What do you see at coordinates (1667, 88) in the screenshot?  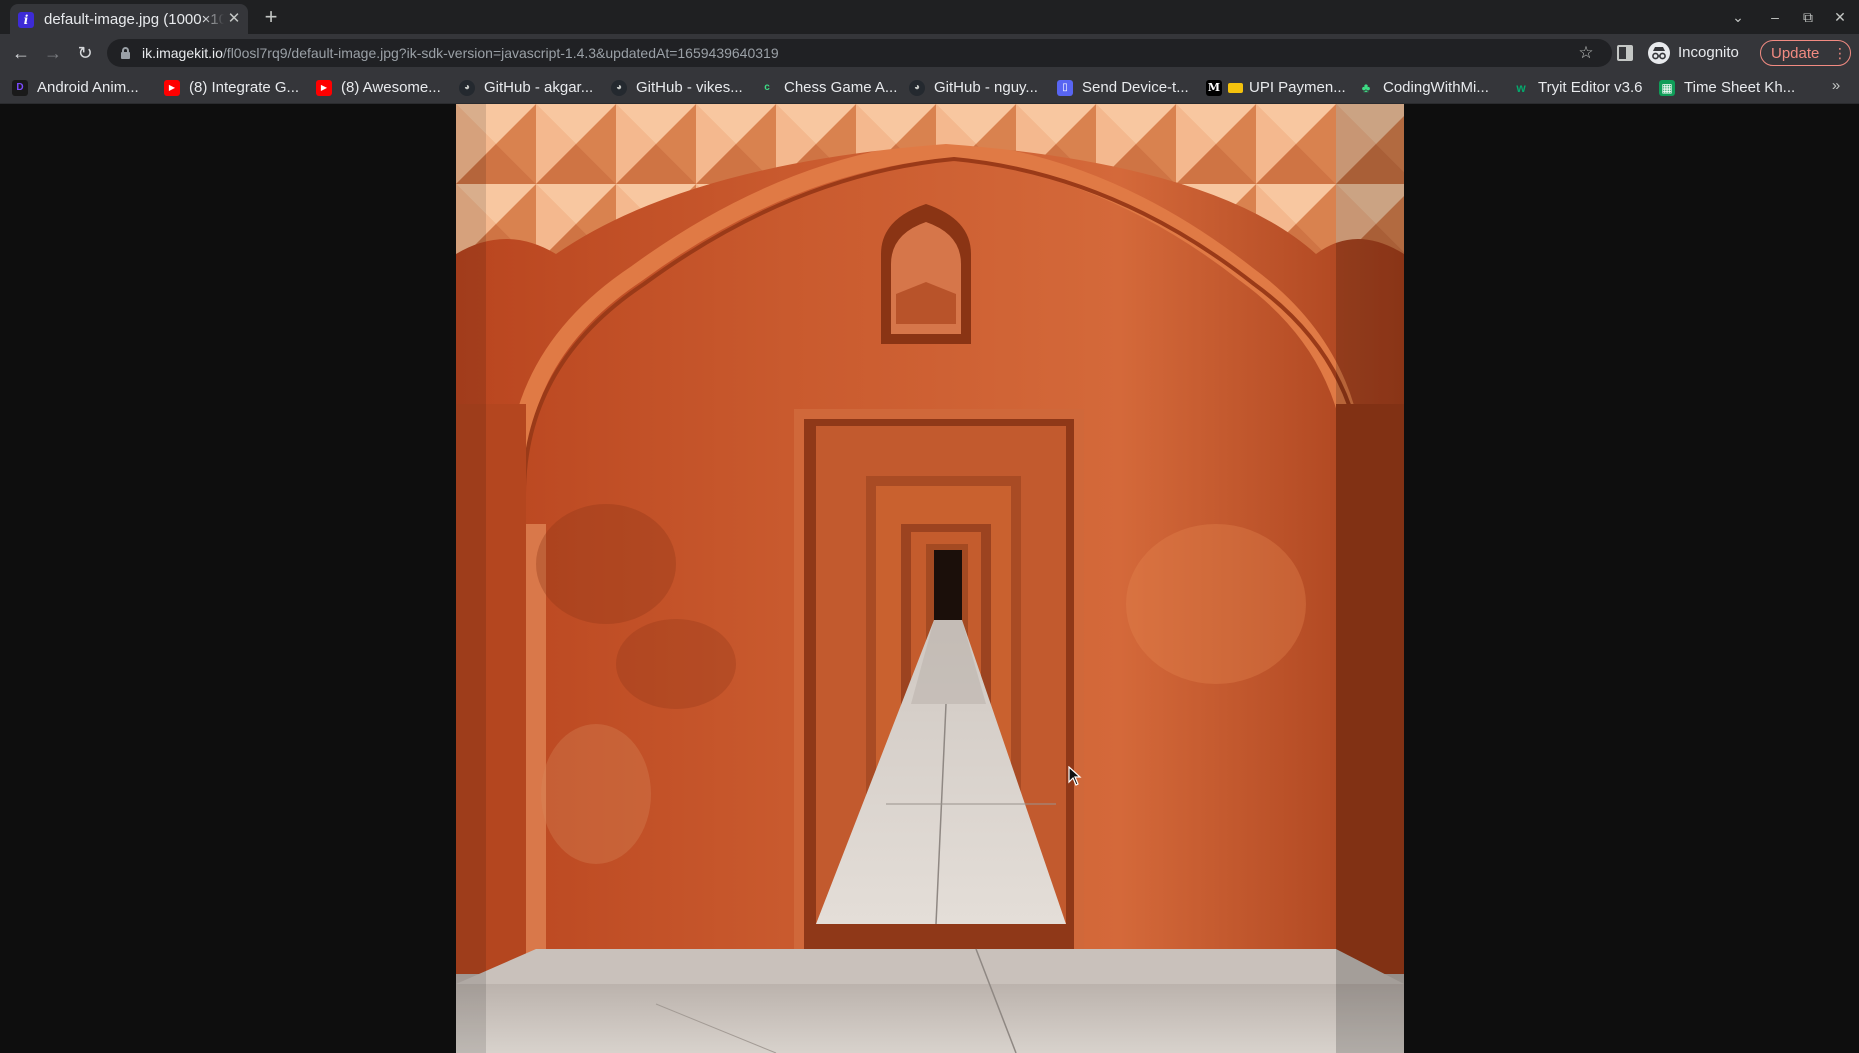 I see `sheets-icon: ▦` at bounding box center [1667, 88].